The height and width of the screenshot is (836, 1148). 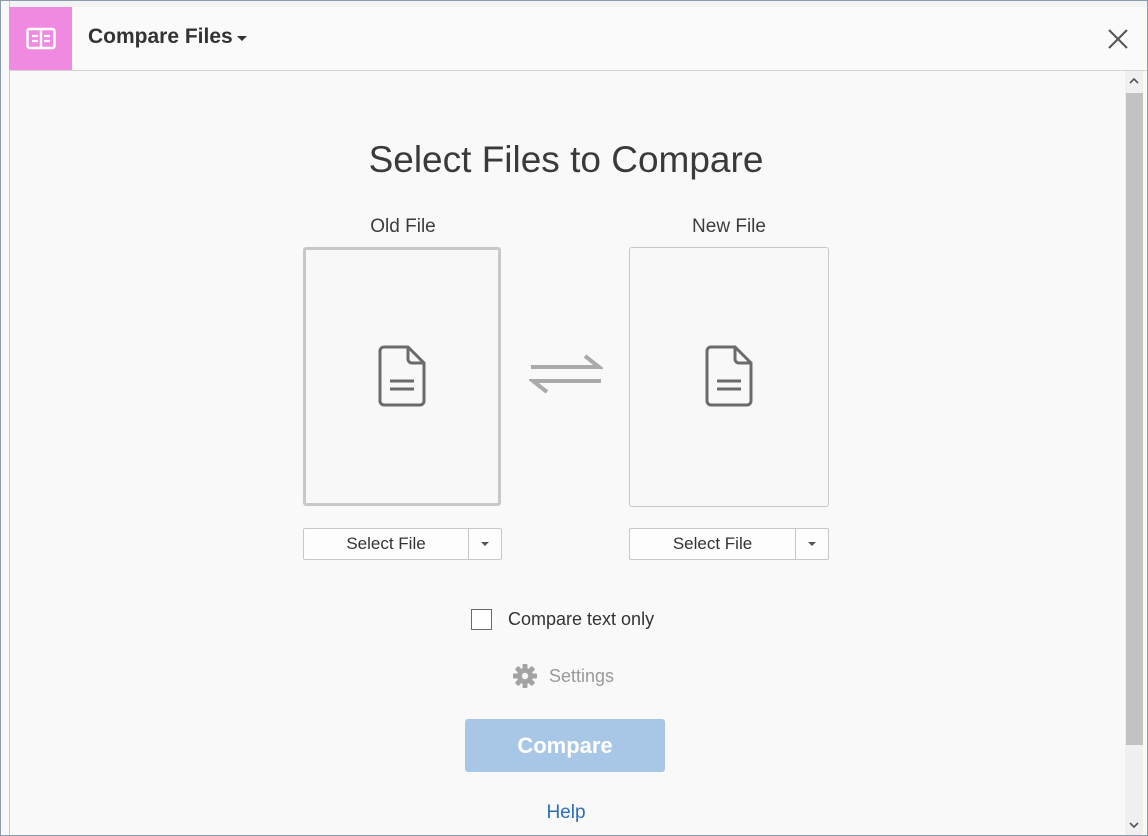 What do you see at coordinates (581, 619) in the screenshot?
I see `compare-text-only-label: Compare text only` at bounding box center [581, 619].